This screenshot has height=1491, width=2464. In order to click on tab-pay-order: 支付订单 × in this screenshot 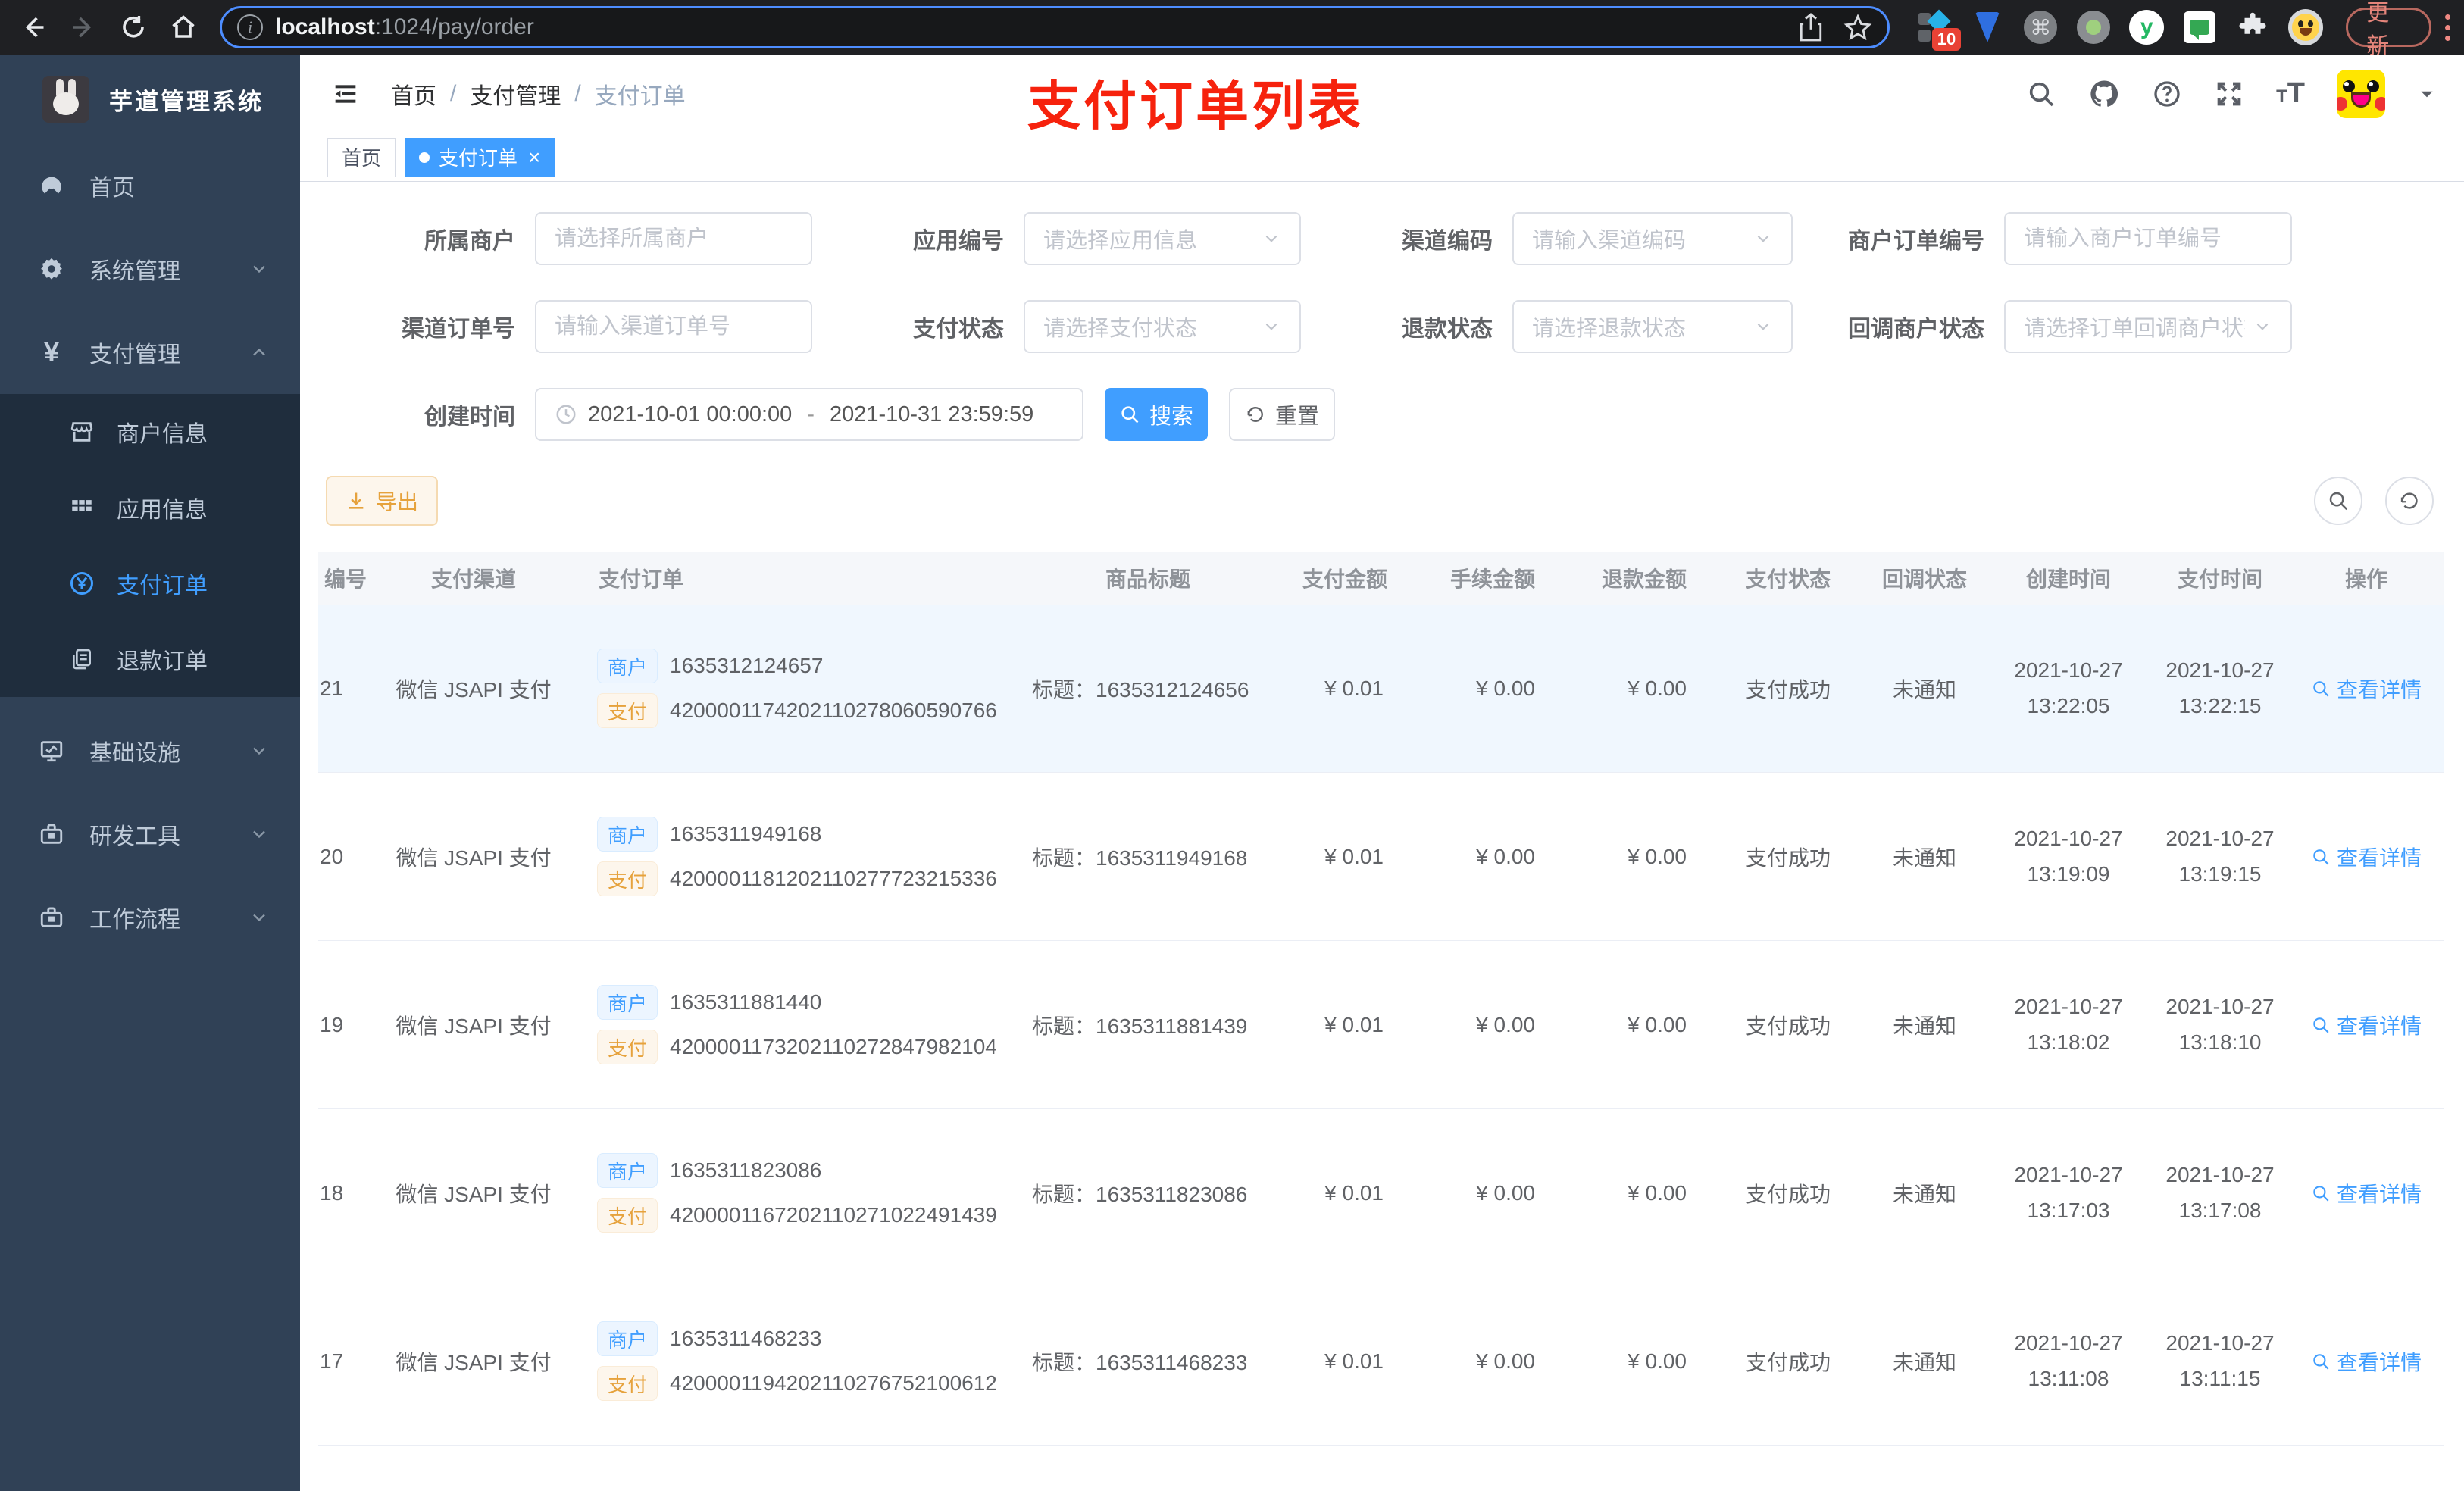, I will do `click(480, 157)`.